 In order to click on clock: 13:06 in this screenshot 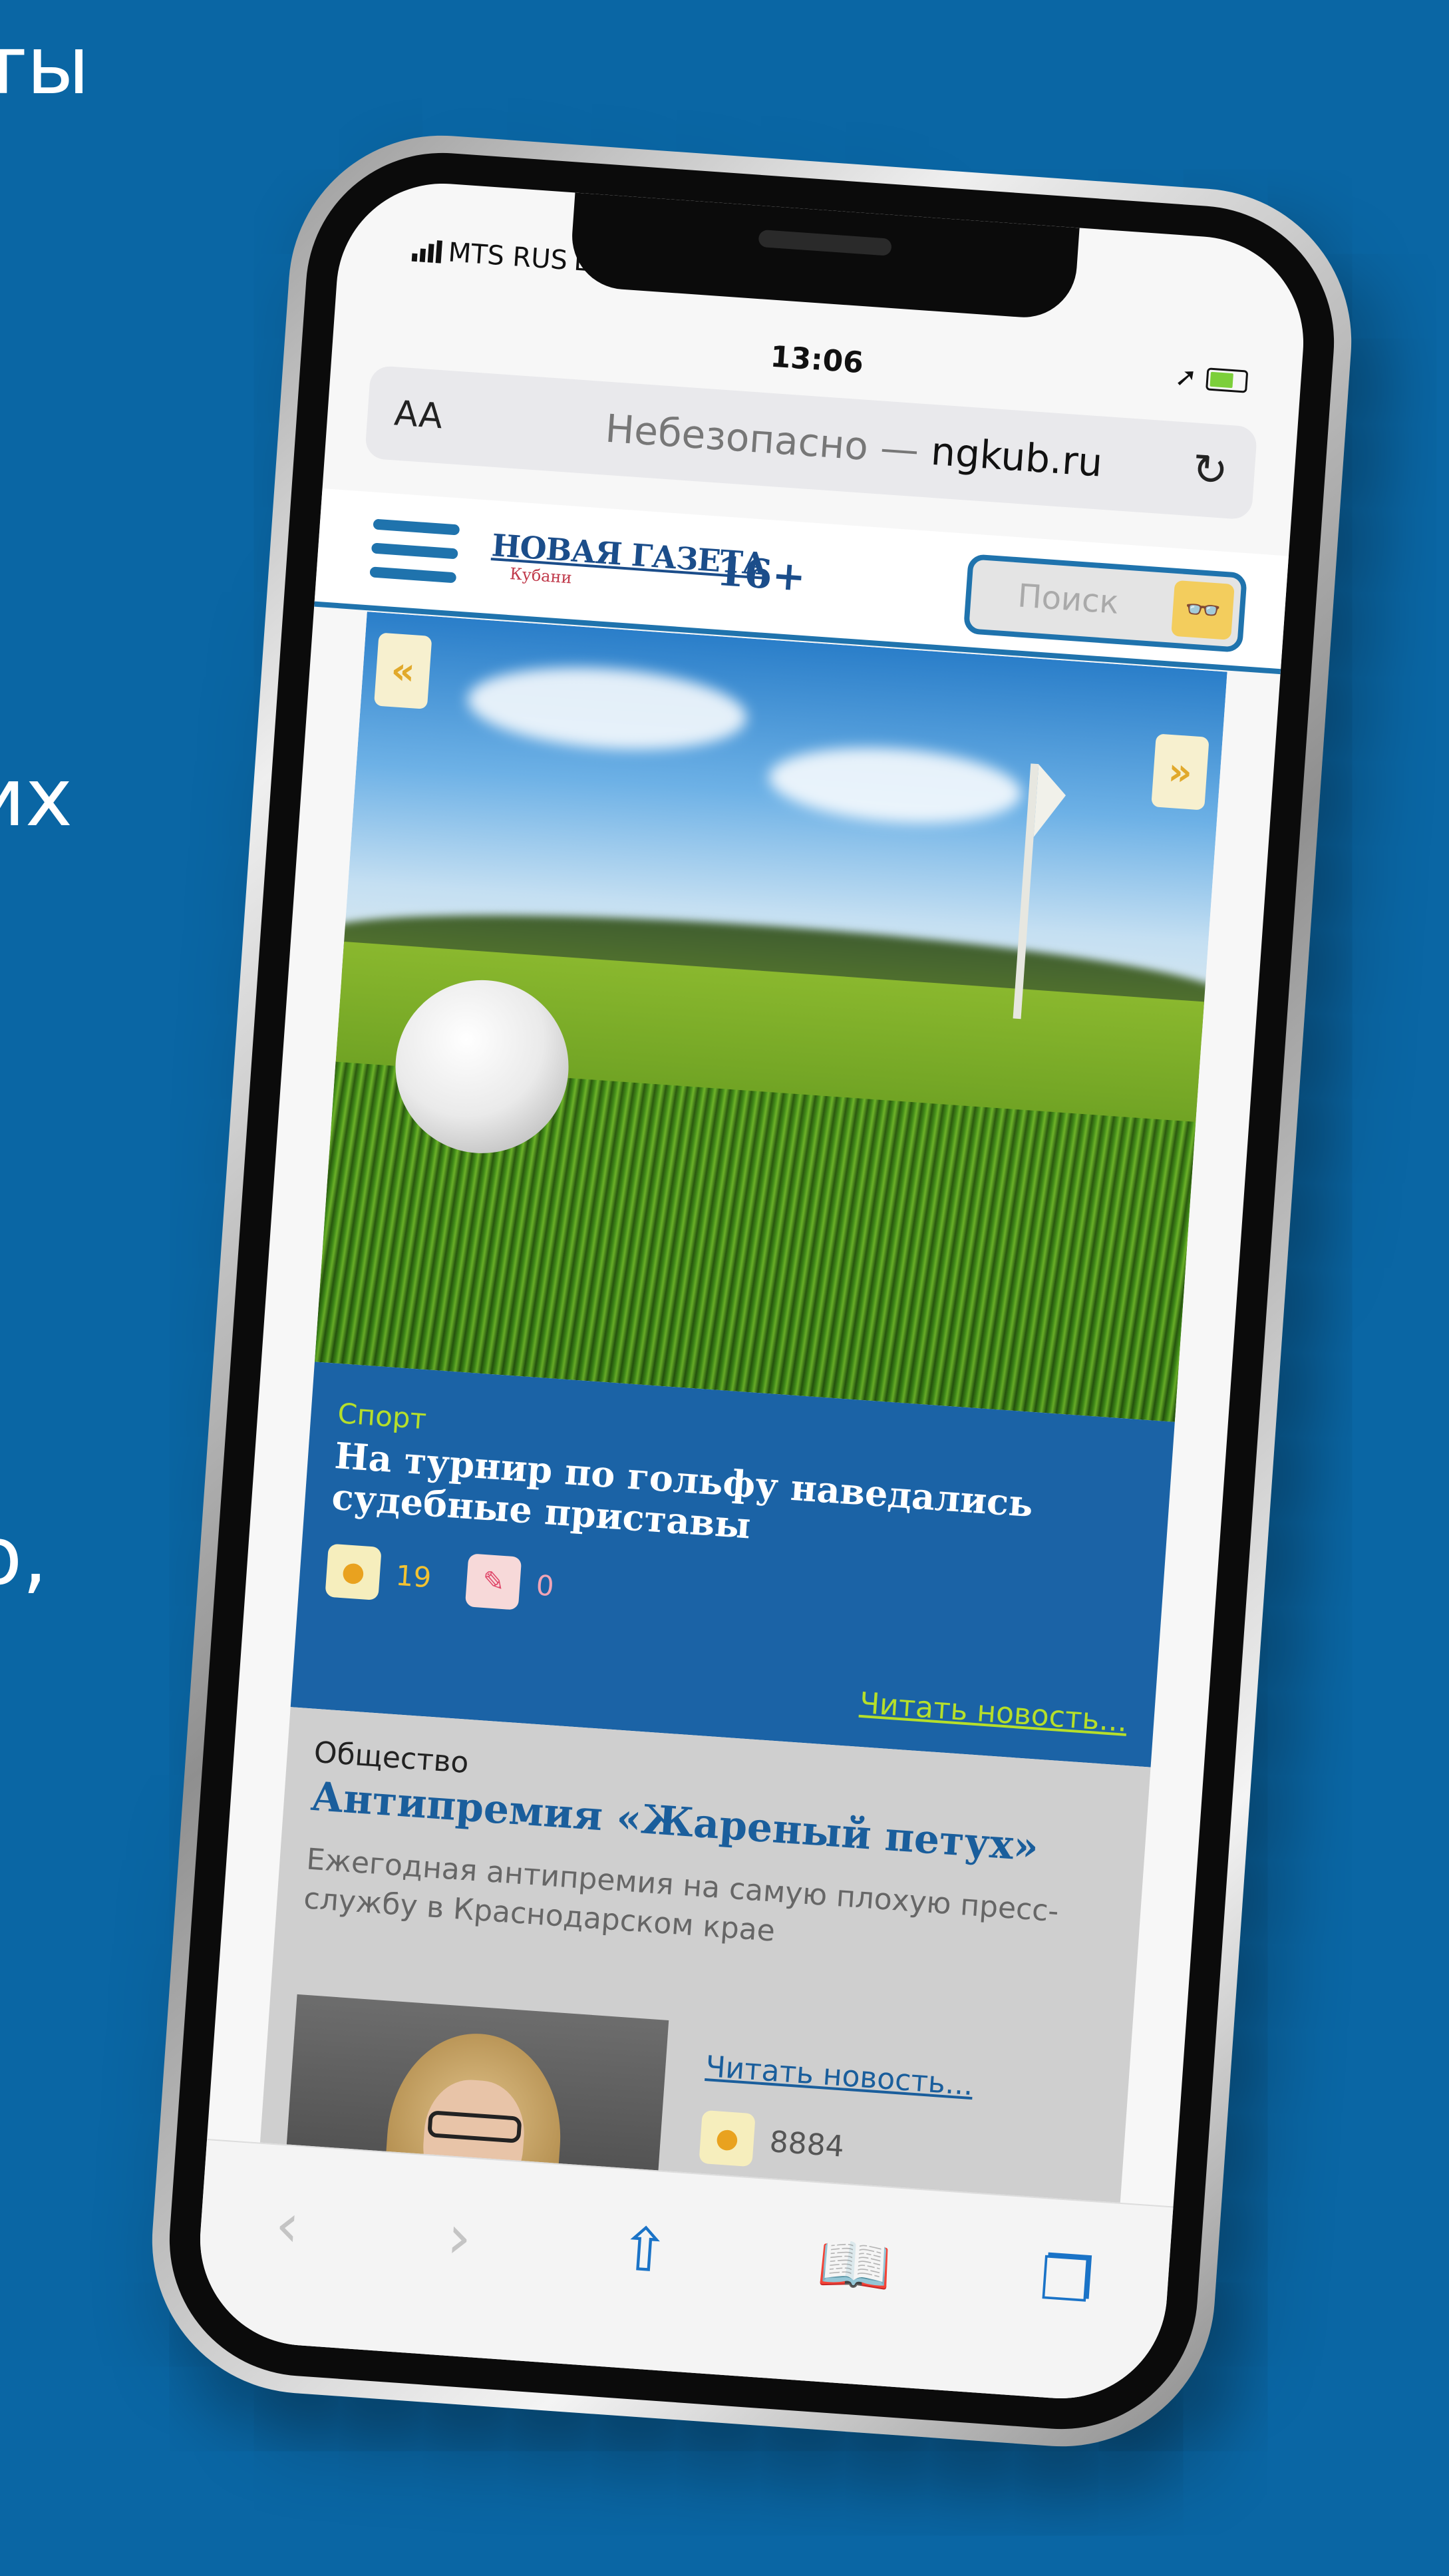, I will do `click(817, 360)`.